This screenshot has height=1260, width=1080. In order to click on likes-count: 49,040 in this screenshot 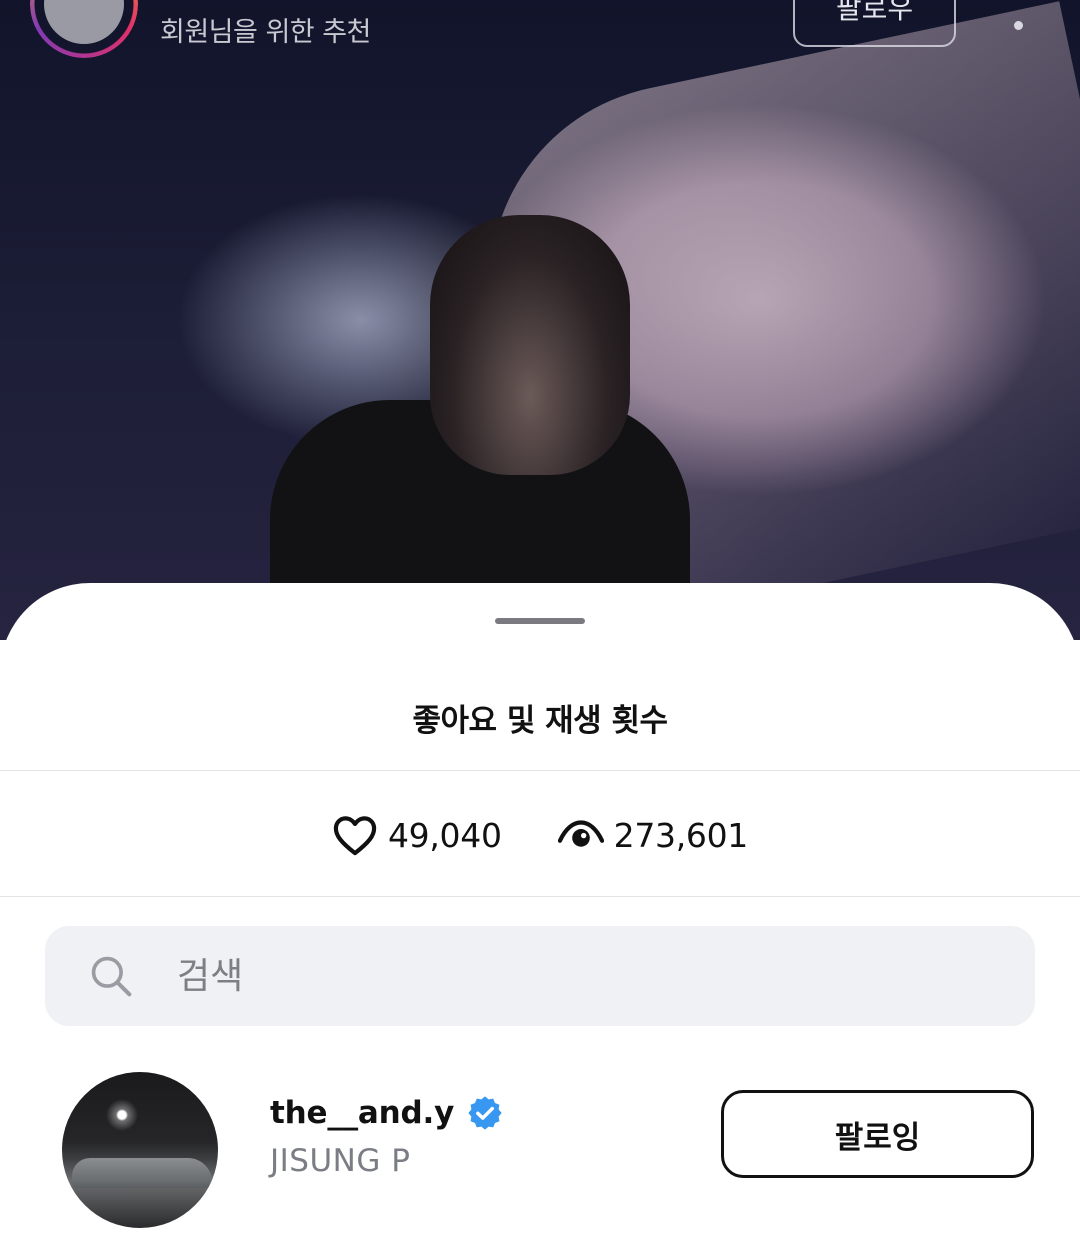, I will do `click(444, 835)`.